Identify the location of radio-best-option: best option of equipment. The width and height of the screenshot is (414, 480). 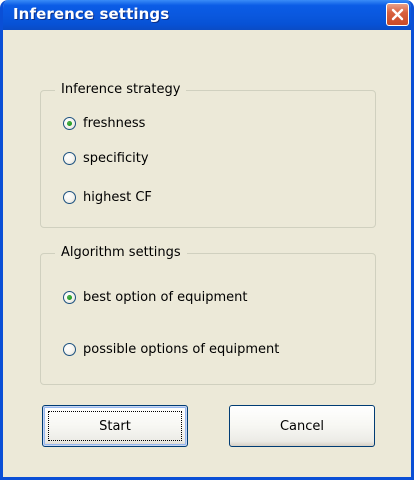
(155, 297).